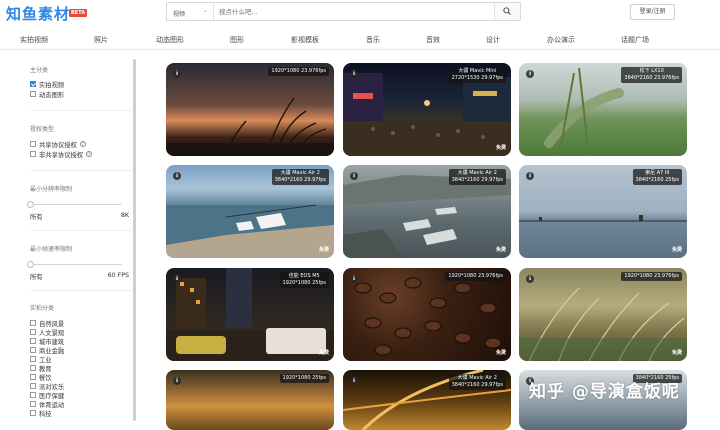  Describe the element at coordinates (603, 211) in the screenshot. I see `video-tile: i 索尼 A7 III 3840*2160 25fps 免费` at that location.